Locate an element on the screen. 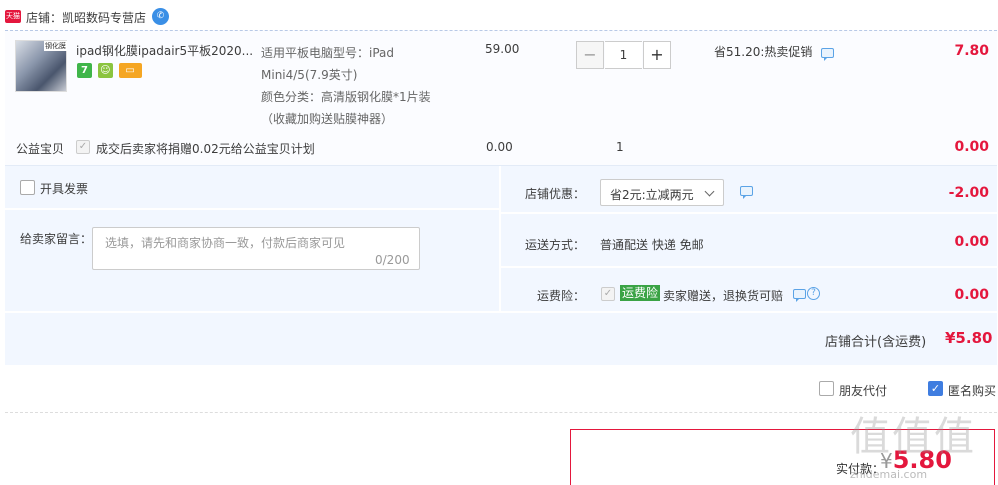 This screenshot has width=998, height=485. charity-text: 成交后卖家将捐赠0.02元给公益宝贝计划 is located at coordinates (205, 149).